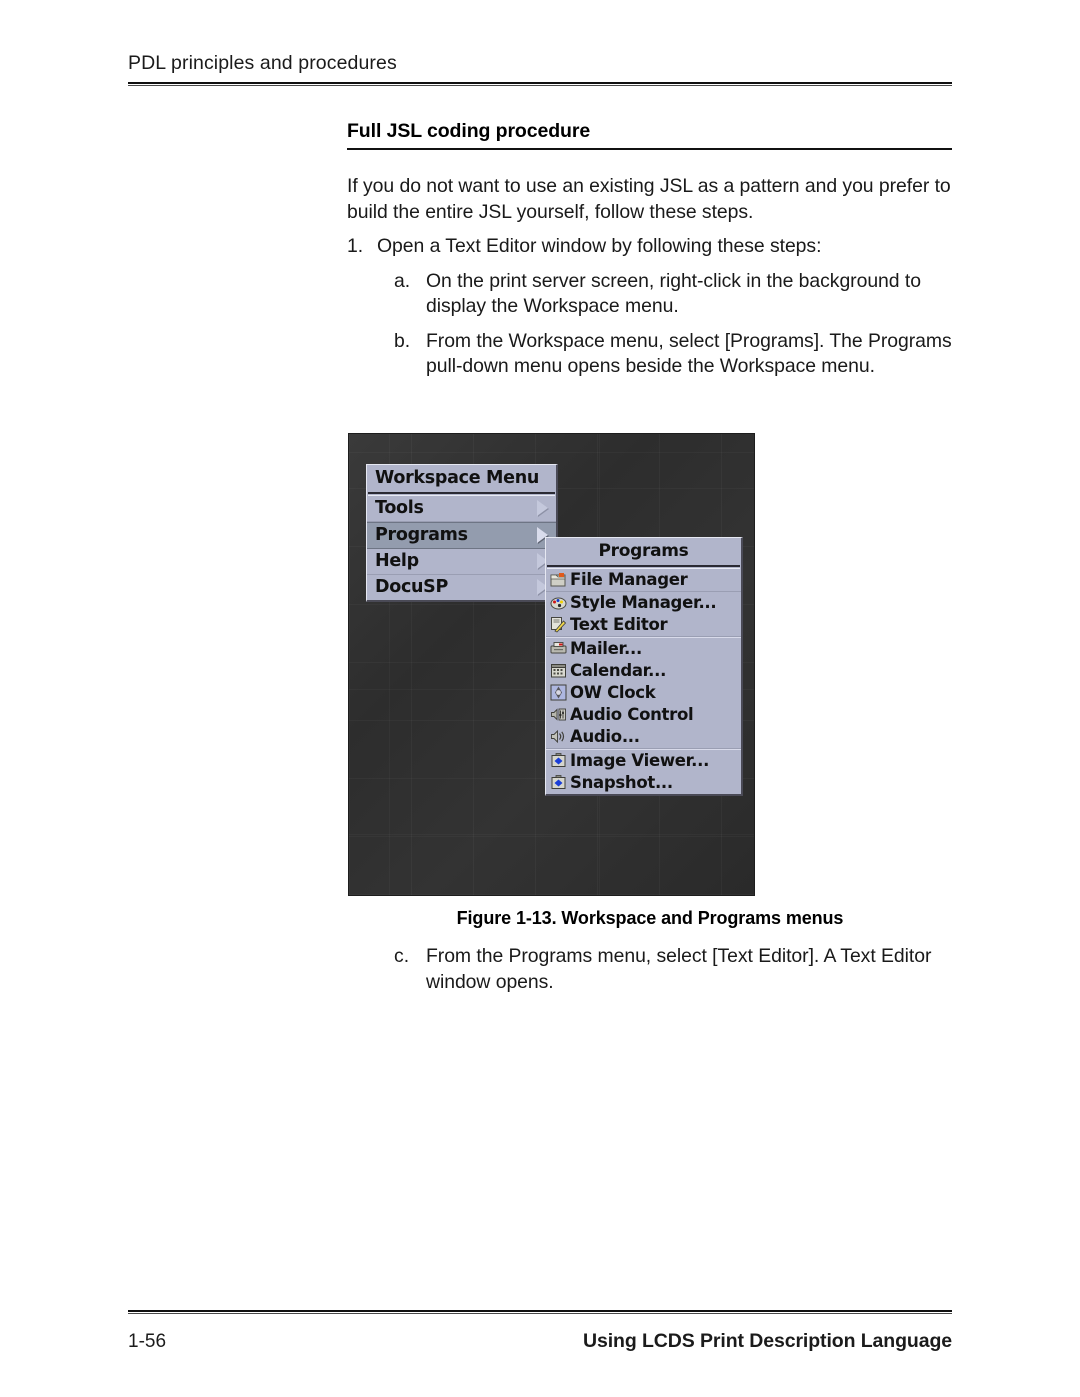 The image size is (1080, 1397). I want to click on menu-item-label: DocuSP, so click(412, 587).